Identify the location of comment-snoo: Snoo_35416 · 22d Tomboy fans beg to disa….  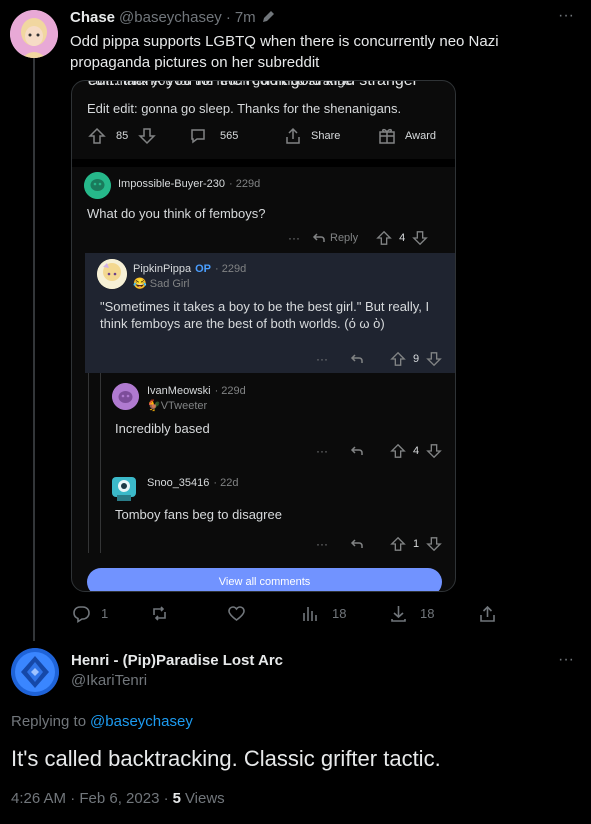
(278, 512).